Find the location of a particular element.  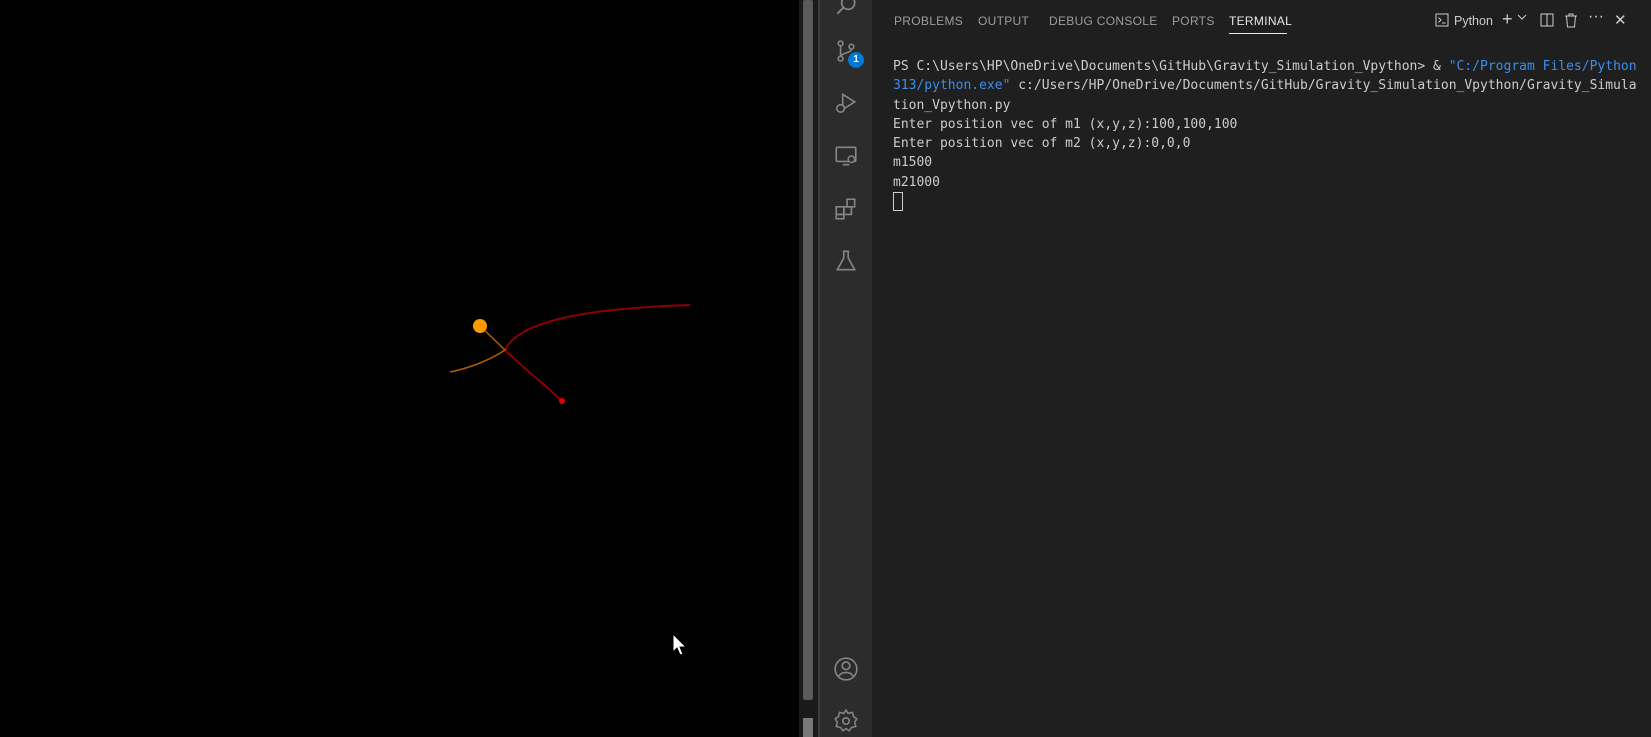

search-icon is located at coordinates (846, 9).